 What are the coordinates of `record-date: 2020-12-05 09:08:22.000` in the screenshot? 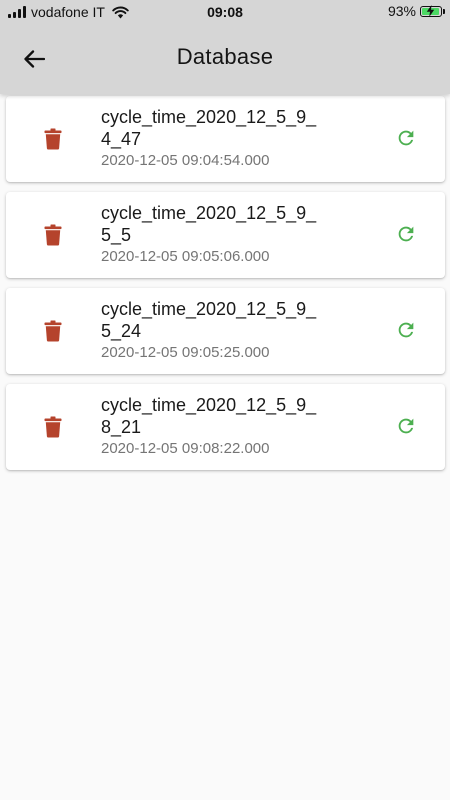 It's located at (185, 448).